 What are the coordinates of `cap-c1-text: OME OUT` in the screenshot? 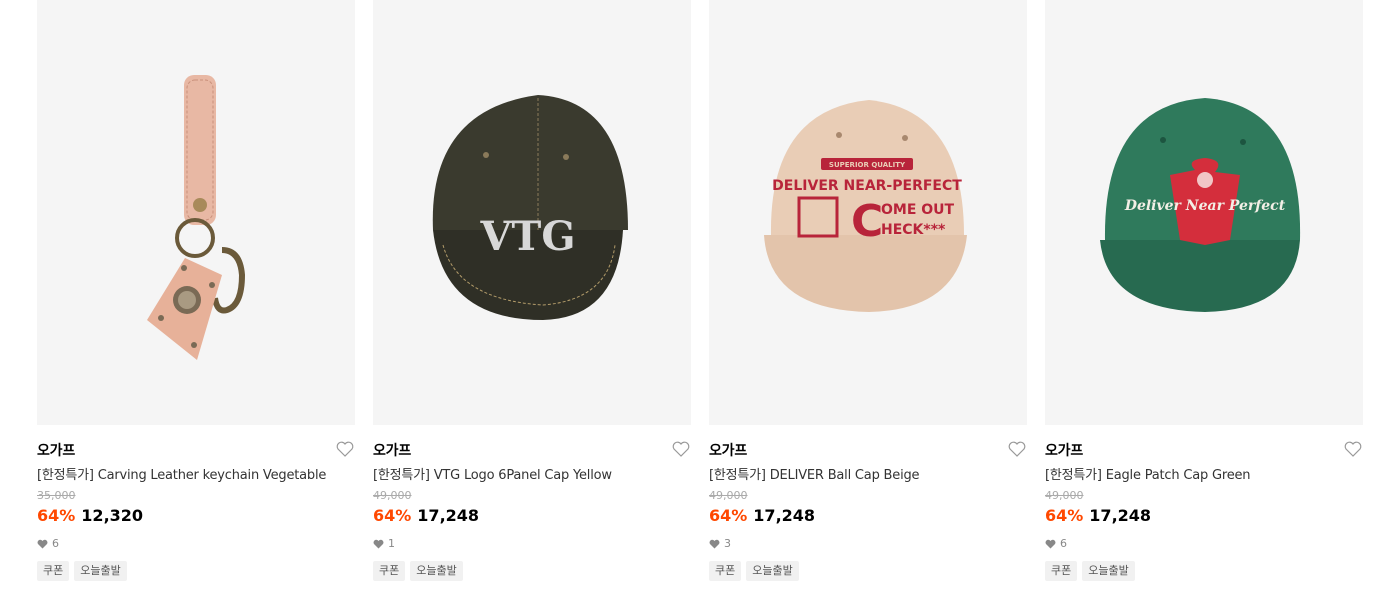 It's located at (918, 210).